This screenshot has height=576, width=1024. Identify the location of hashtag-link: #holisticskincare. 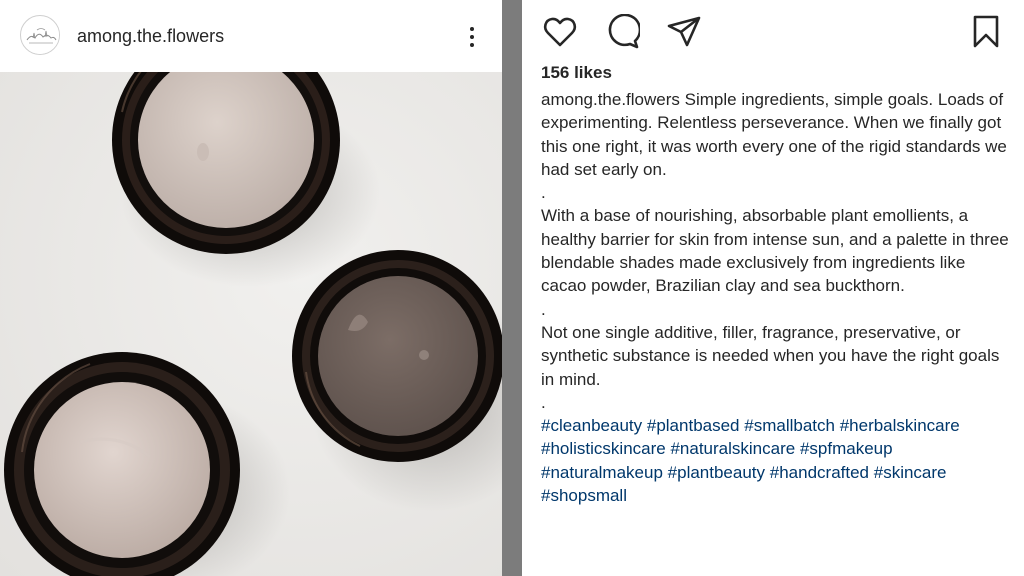
(603, 448).